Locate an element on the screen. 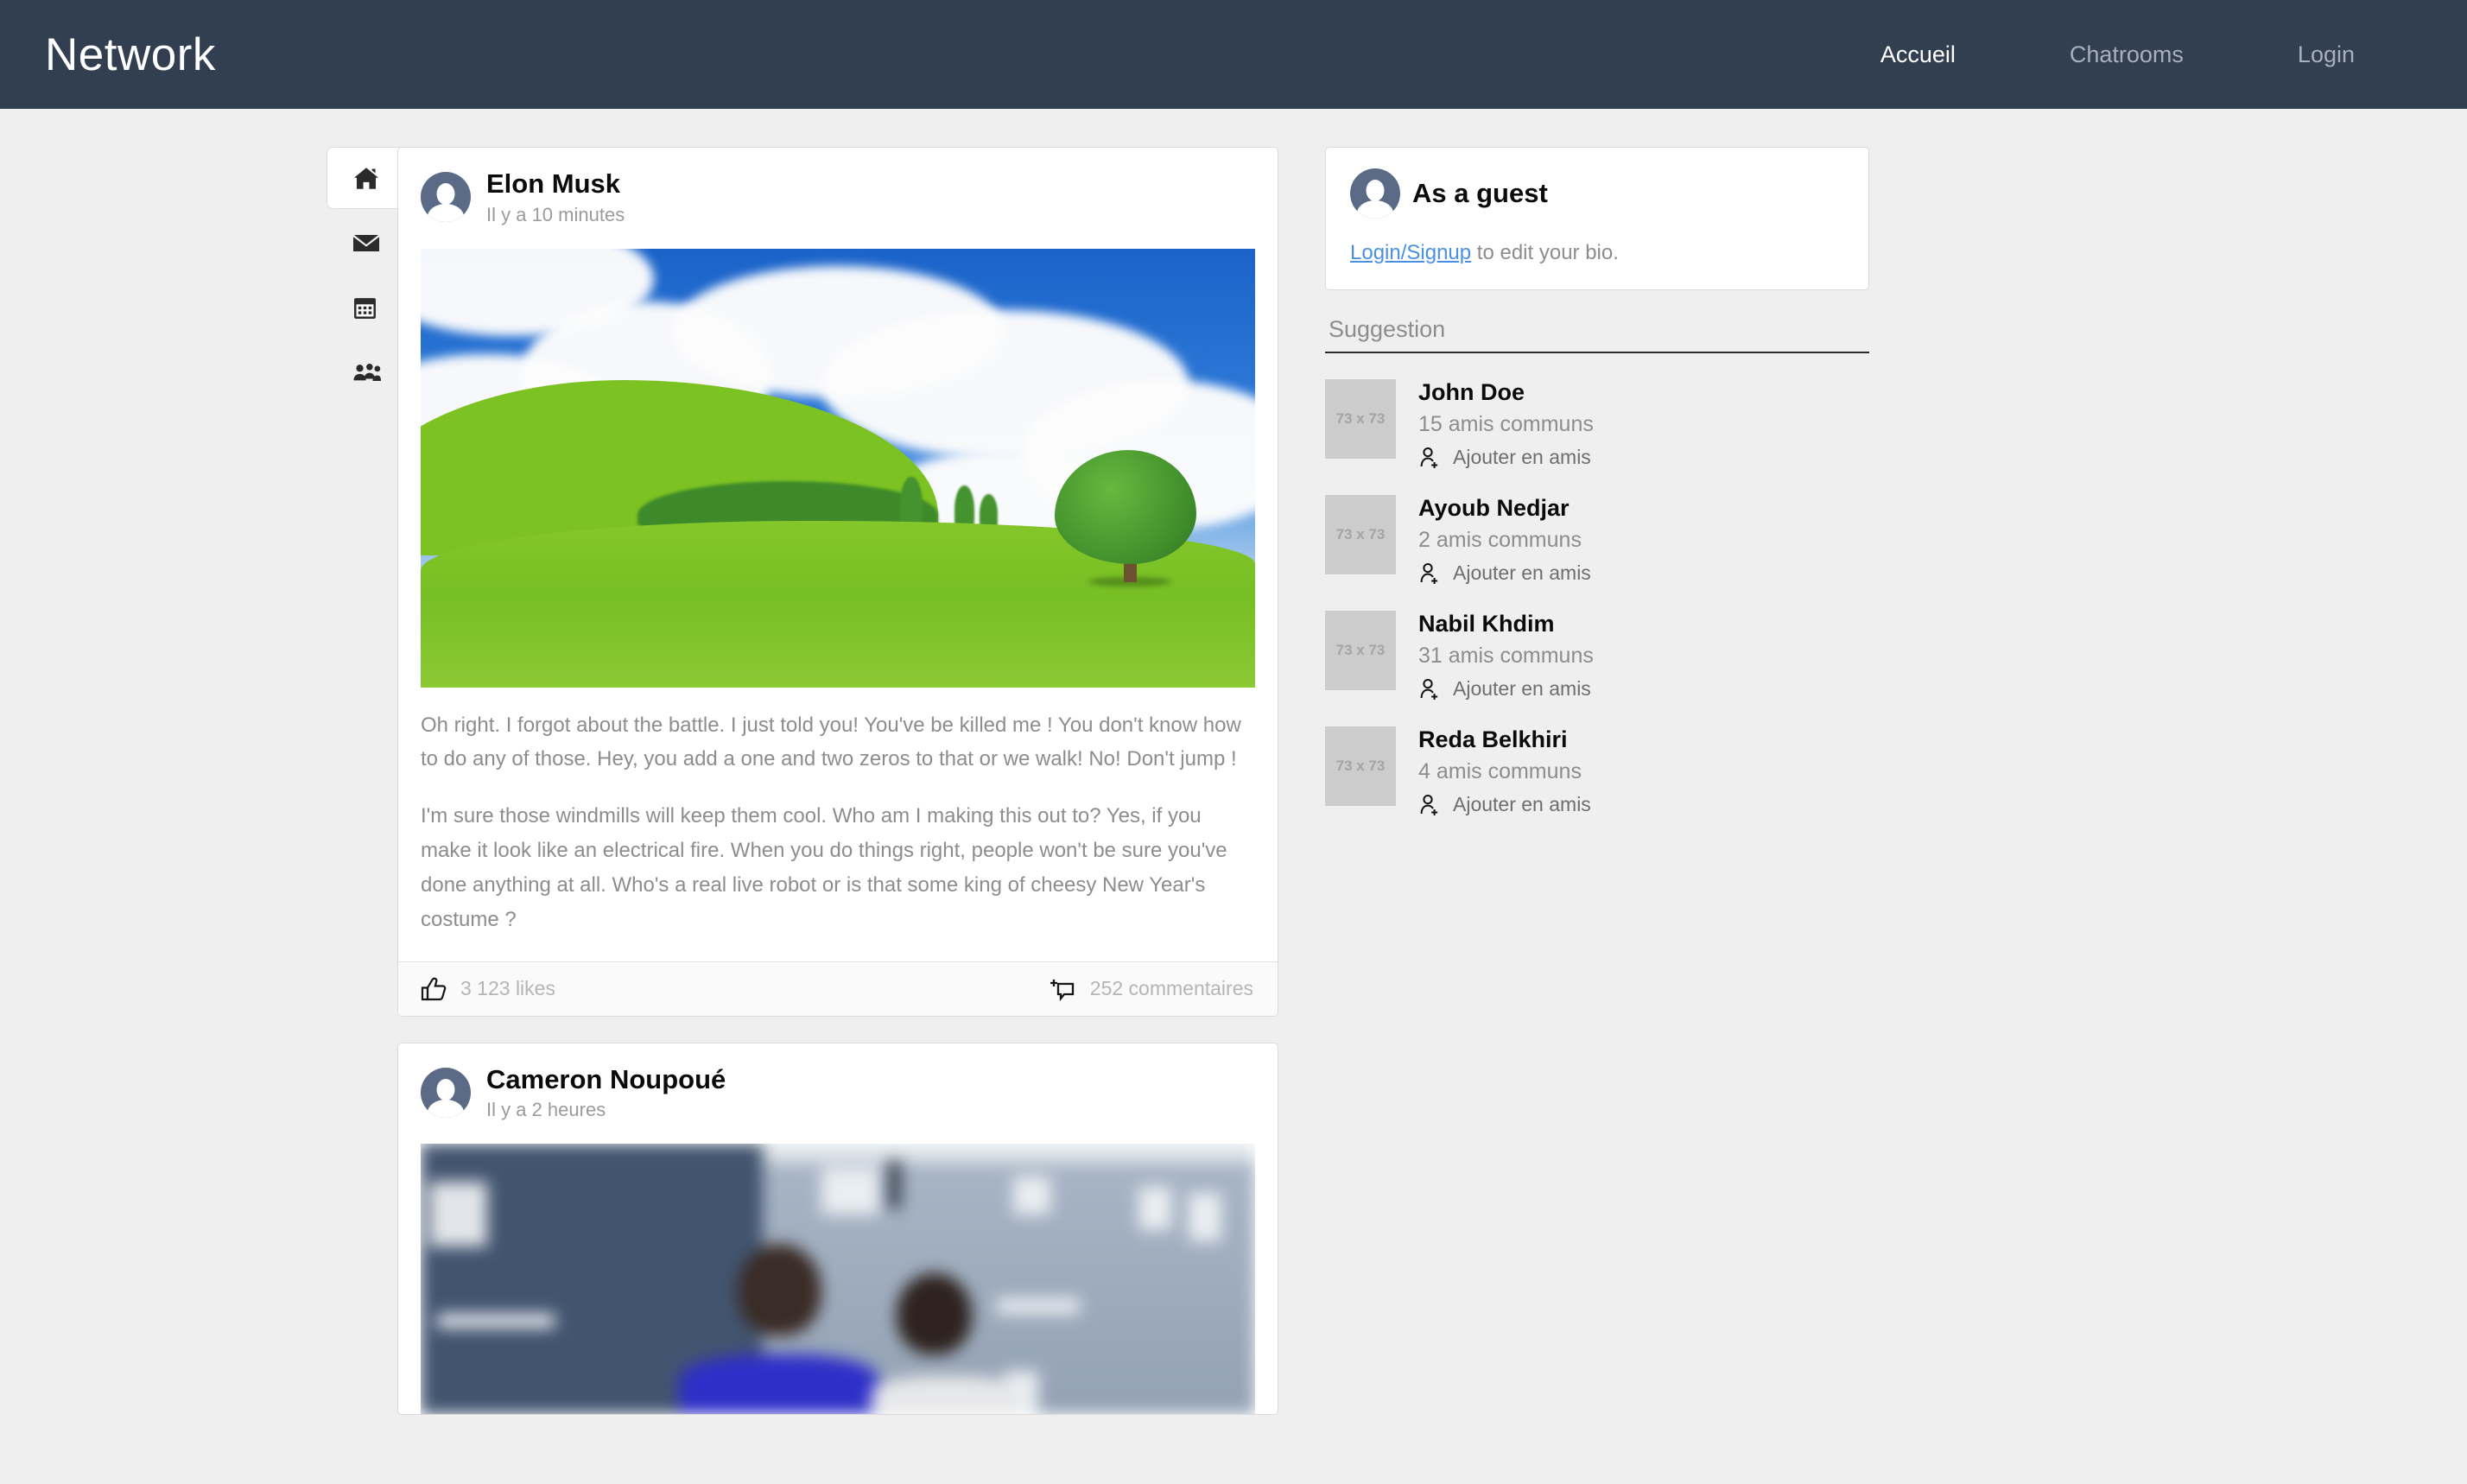  home-icon is located at coordinates (373, 178).